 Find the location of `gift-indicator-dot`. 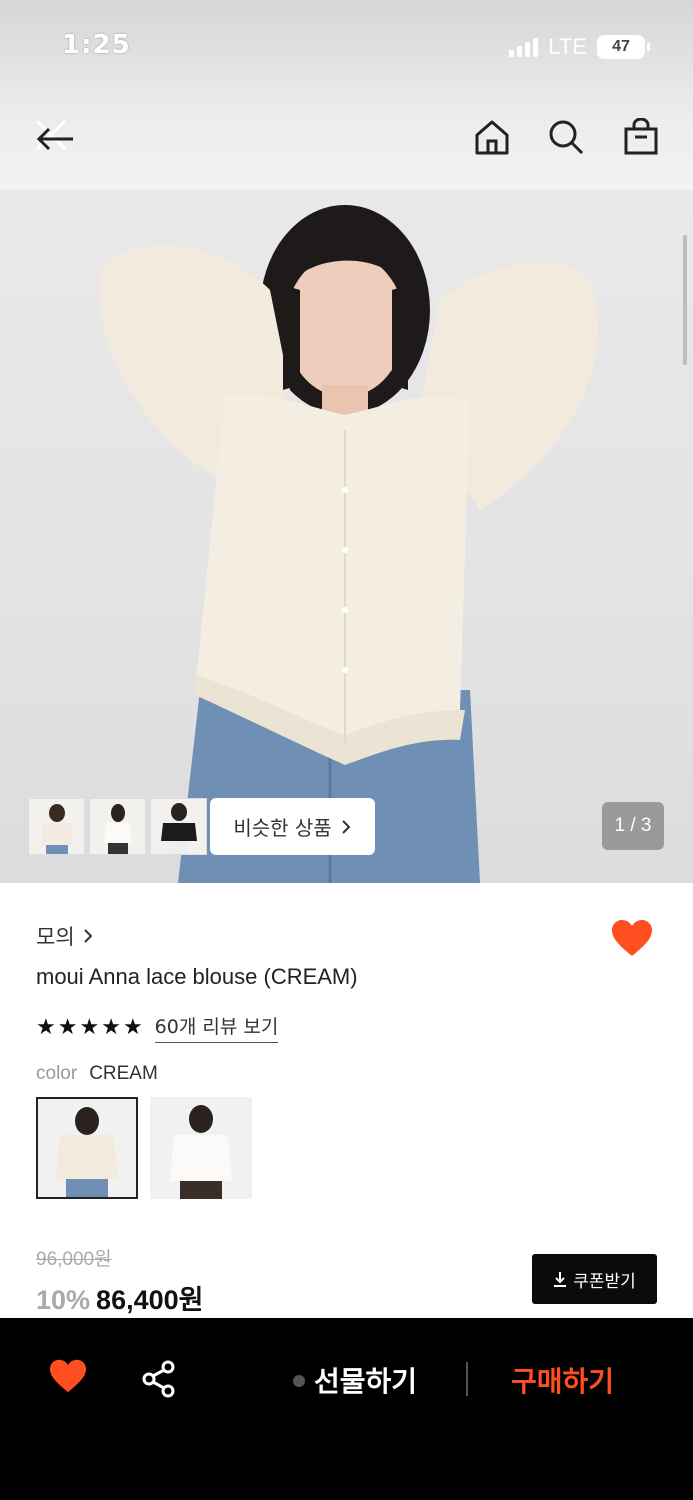

gift-indicator-dot is located at coordinates (299, 1381).